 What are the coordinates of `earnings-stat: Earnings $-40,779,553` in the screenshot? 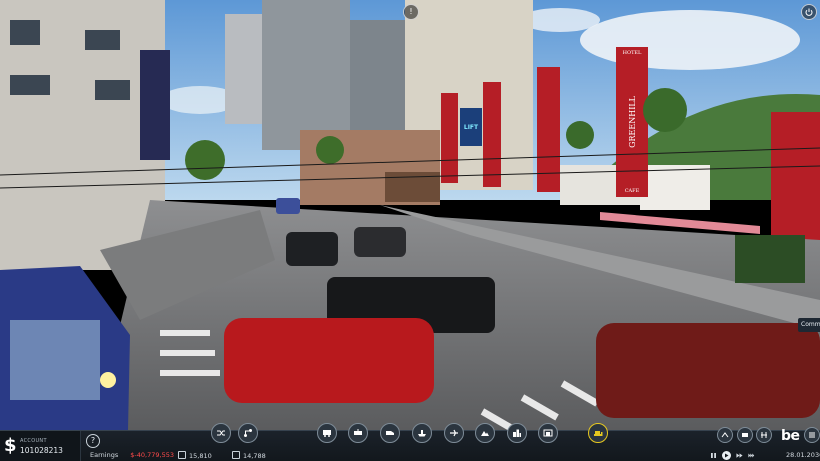 It's located at (132, 455).